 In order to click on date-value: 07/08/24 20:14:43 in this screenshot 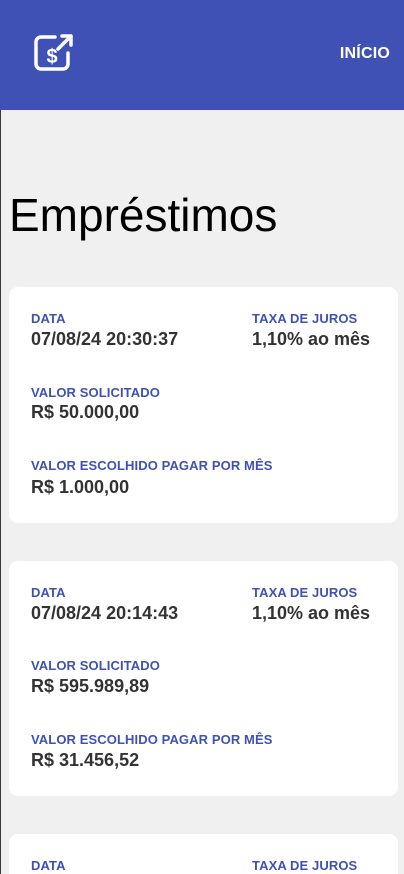, I will do `click(105, 613)`.